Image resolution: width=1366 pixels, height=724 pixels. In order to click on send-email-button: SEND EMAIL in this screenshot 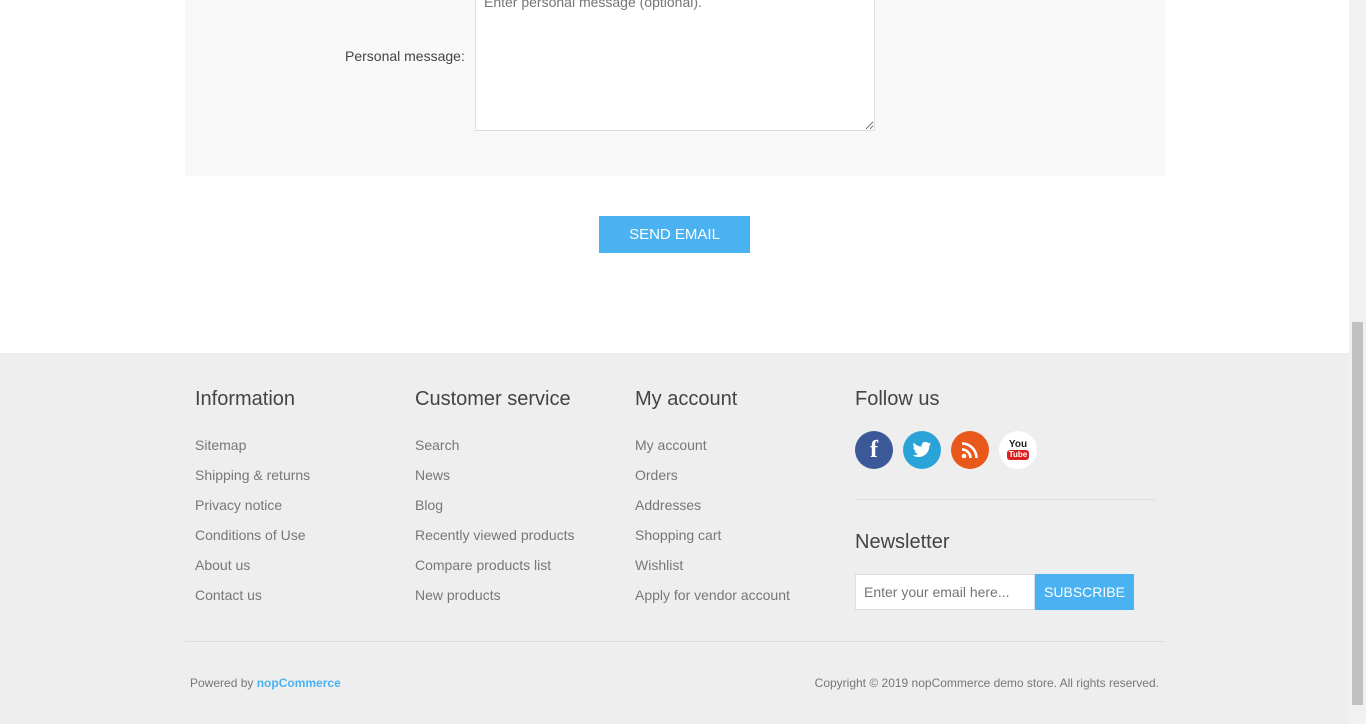, I will do `click(674, 234)`.